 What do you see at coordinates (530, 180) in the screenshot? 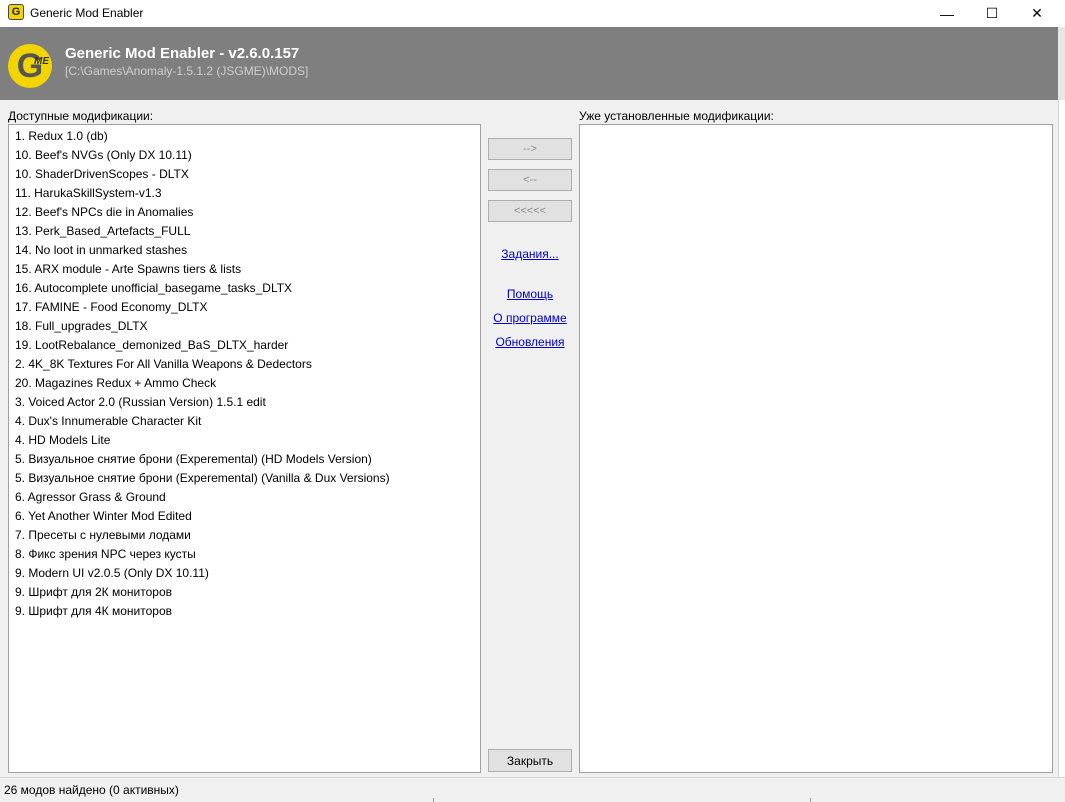
I see `deactivate-mod-button: <--` at bounding box center [530, 180].